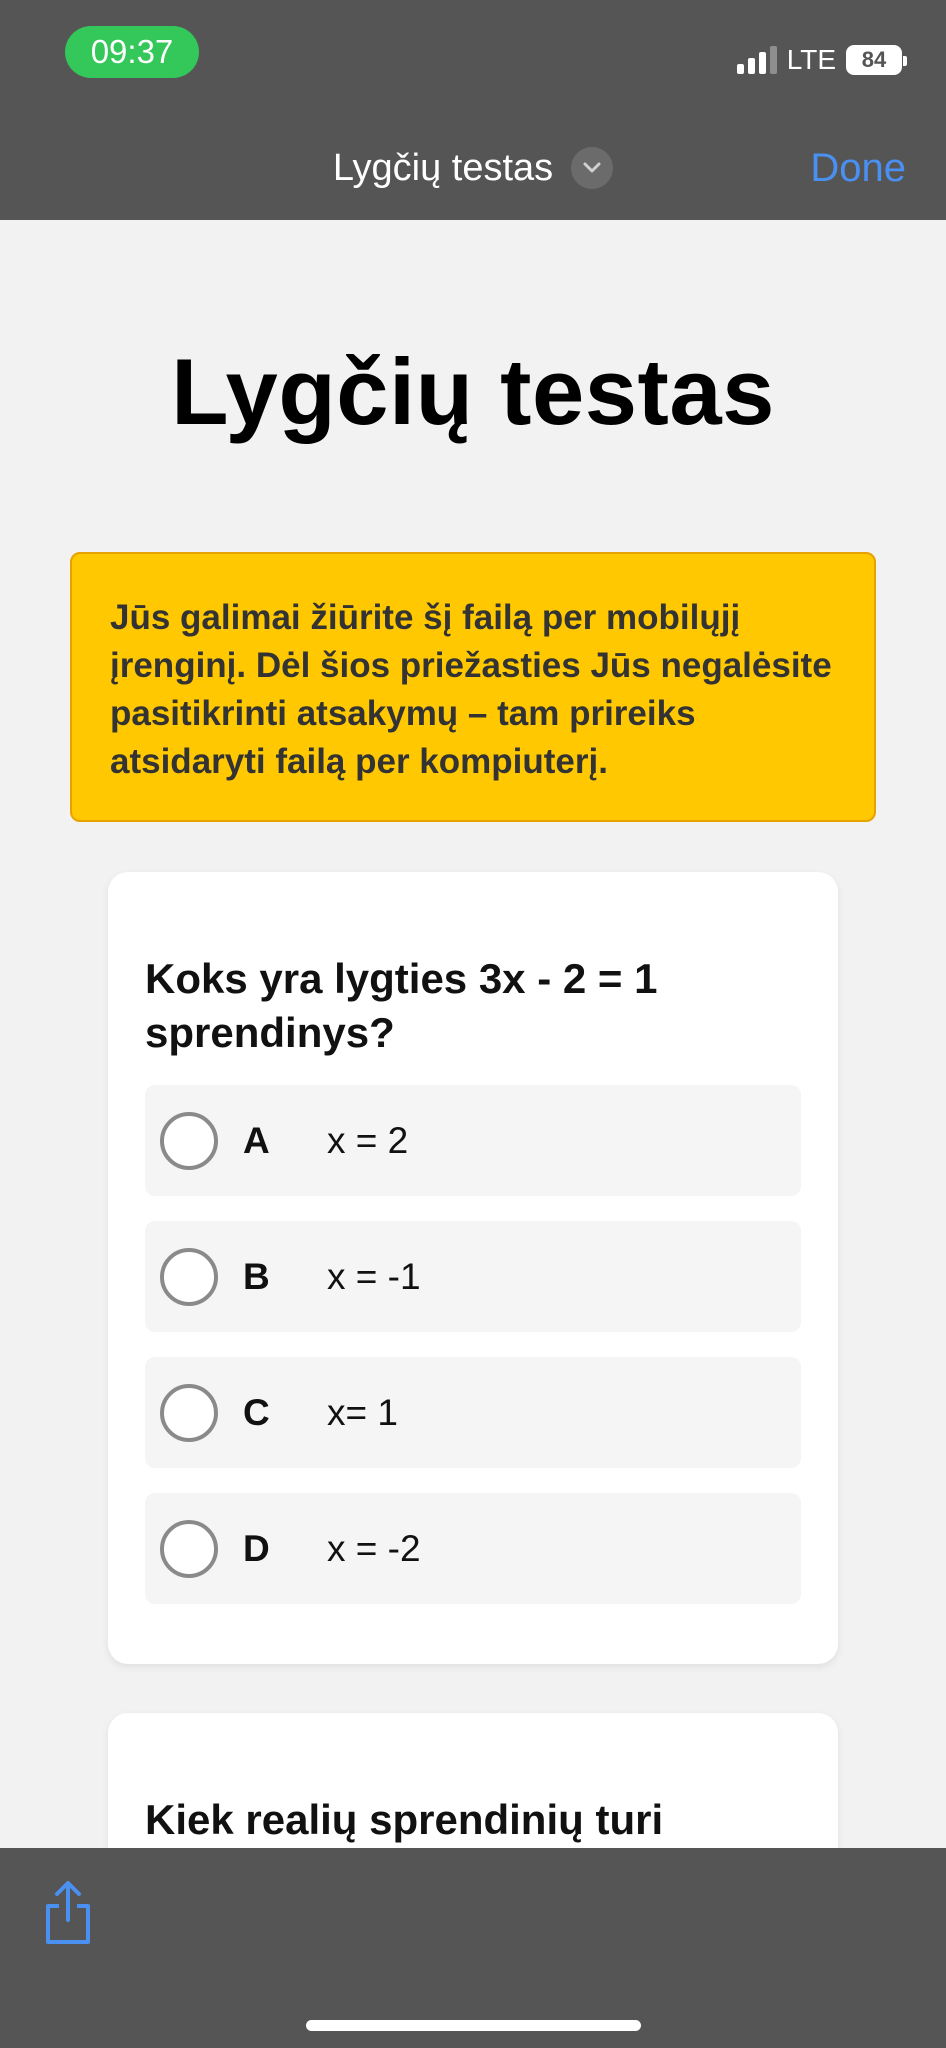  I want to click on answer-option-d: D x = -2, so click(473, 1548).